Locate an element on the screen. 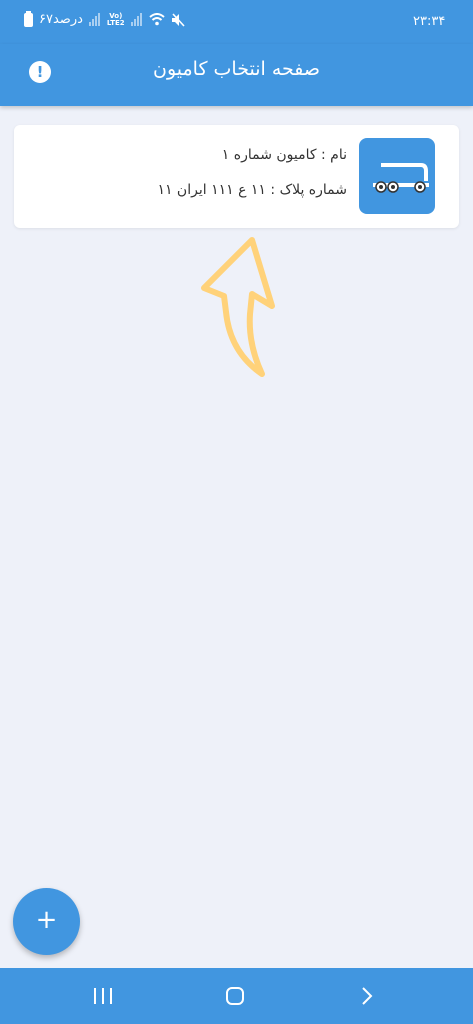 This screenshot has height=1024, width=473. home-icon is located at coordinates (235, 996).